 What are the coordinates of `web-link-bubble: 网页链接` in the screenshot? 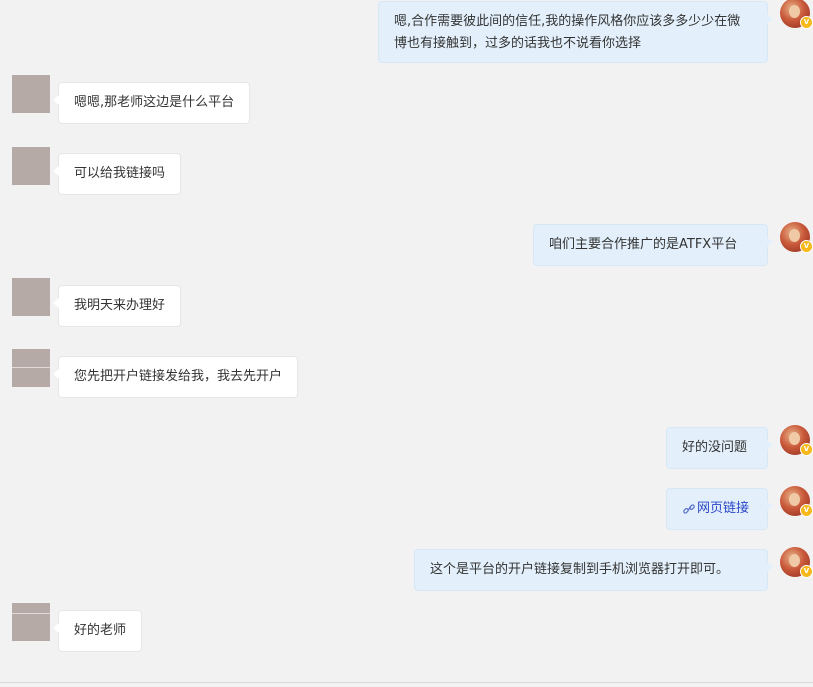 It's located at (719, 509).